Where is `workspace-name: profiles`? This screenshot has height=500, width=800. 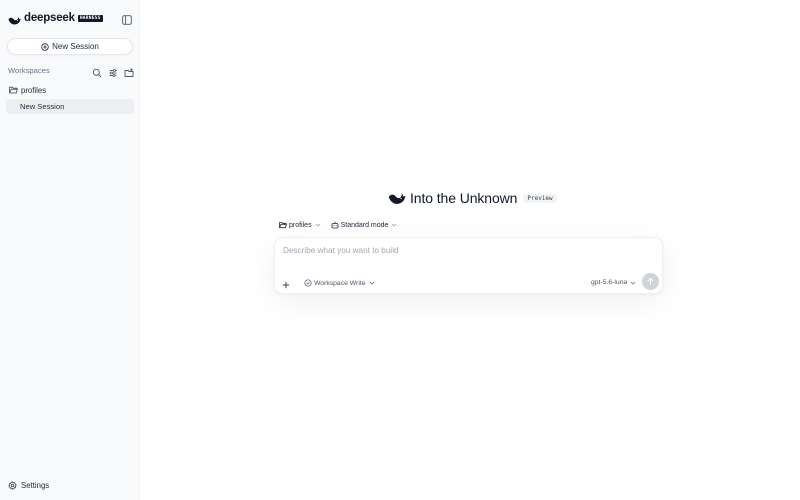
workspace-name: profiles is located at coordinates (34, 90).